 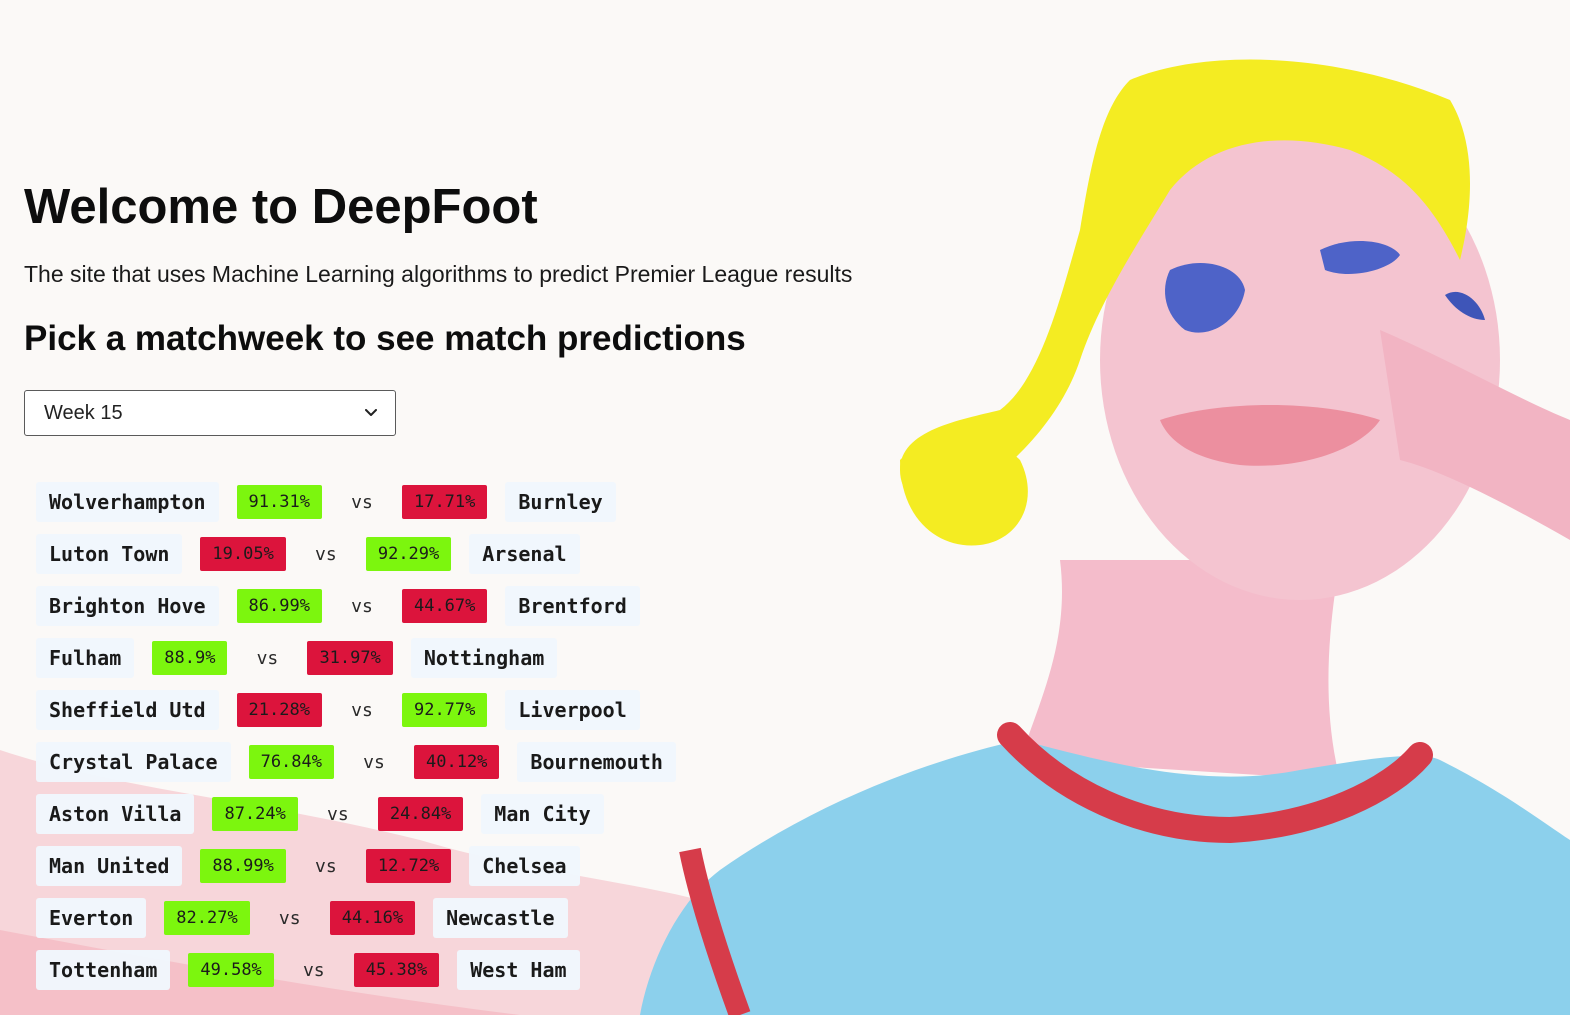 What do you see at coordinates (560, 502) in the screenshot?
I see `away-team: Burnley` at bounding box center [560, 502].